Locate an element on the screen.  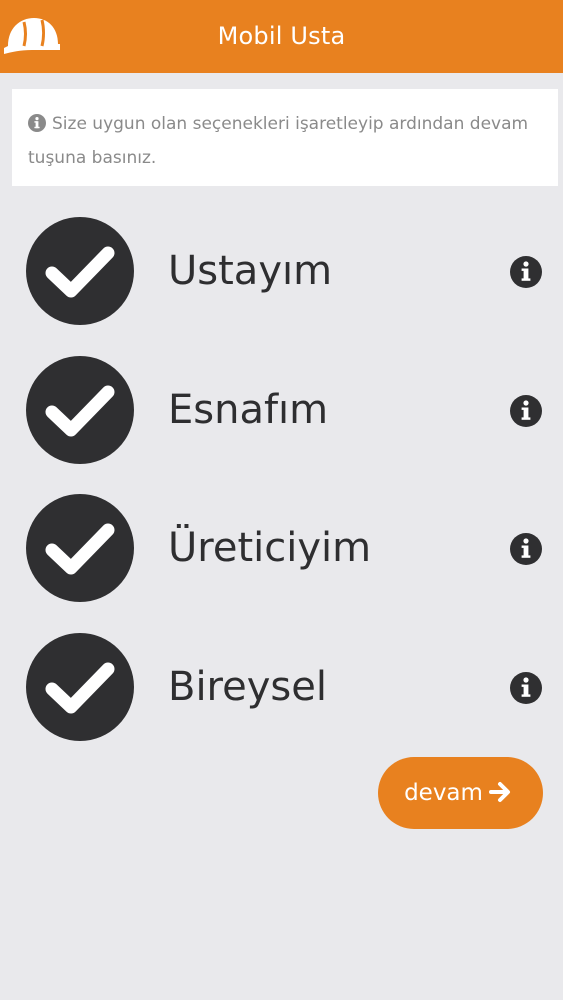
option-row: Ustayım is located at coordinates (281, 272).